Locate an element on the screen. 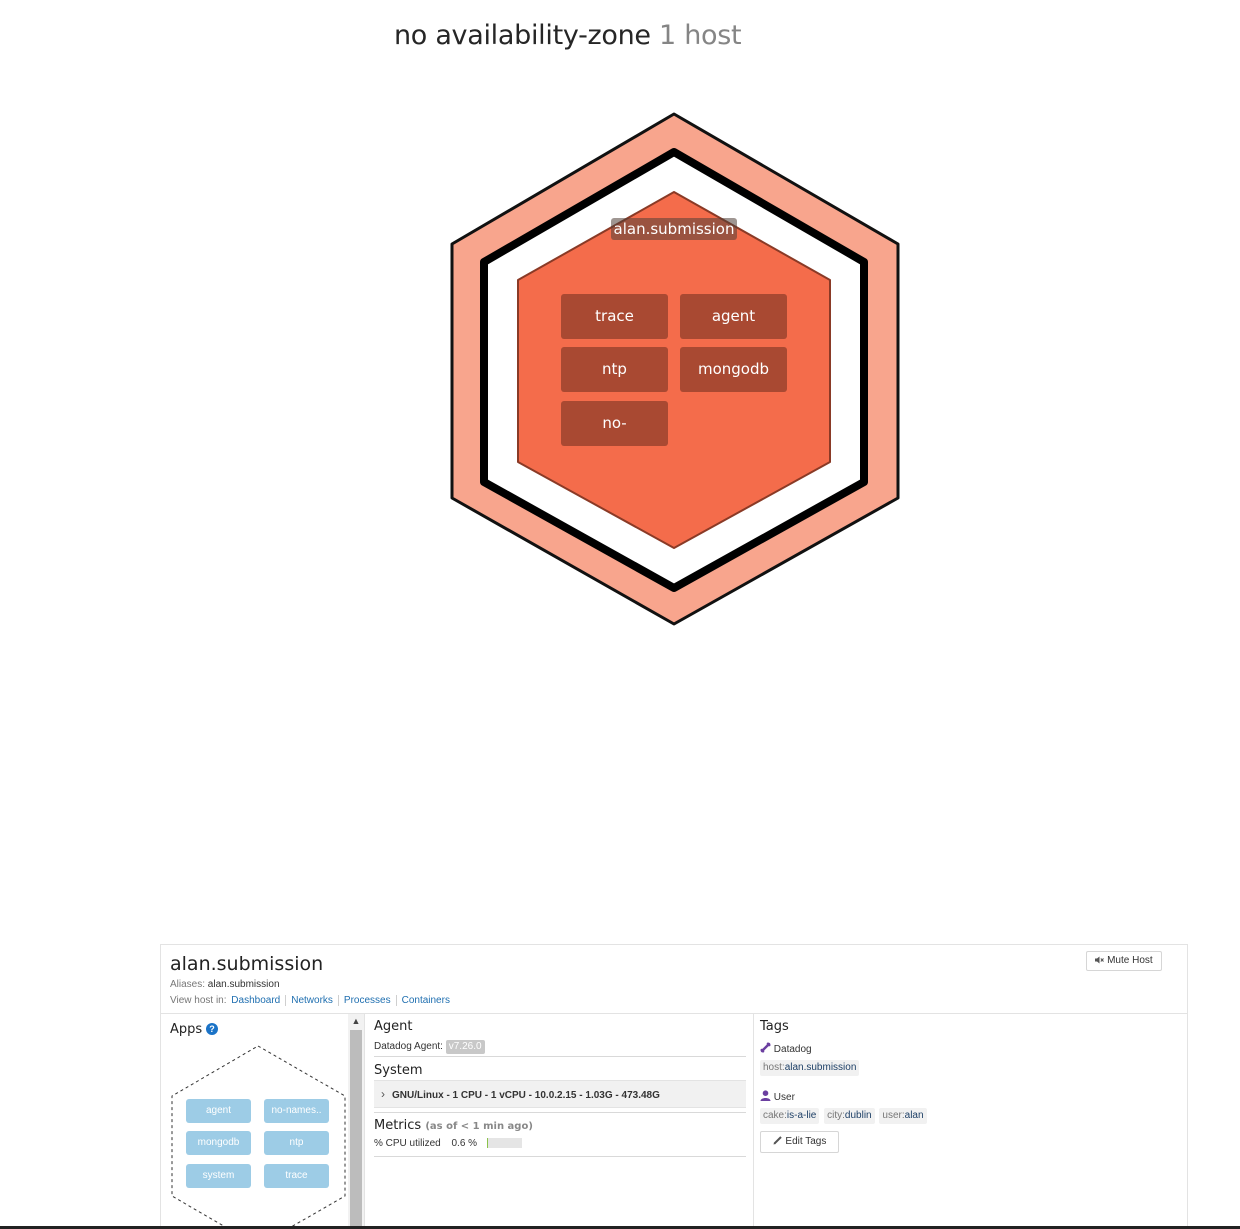 The width and height of the screenshot is (1240, 1229). mute-host-button: Mute Host is located at coordinates (1124, 961).